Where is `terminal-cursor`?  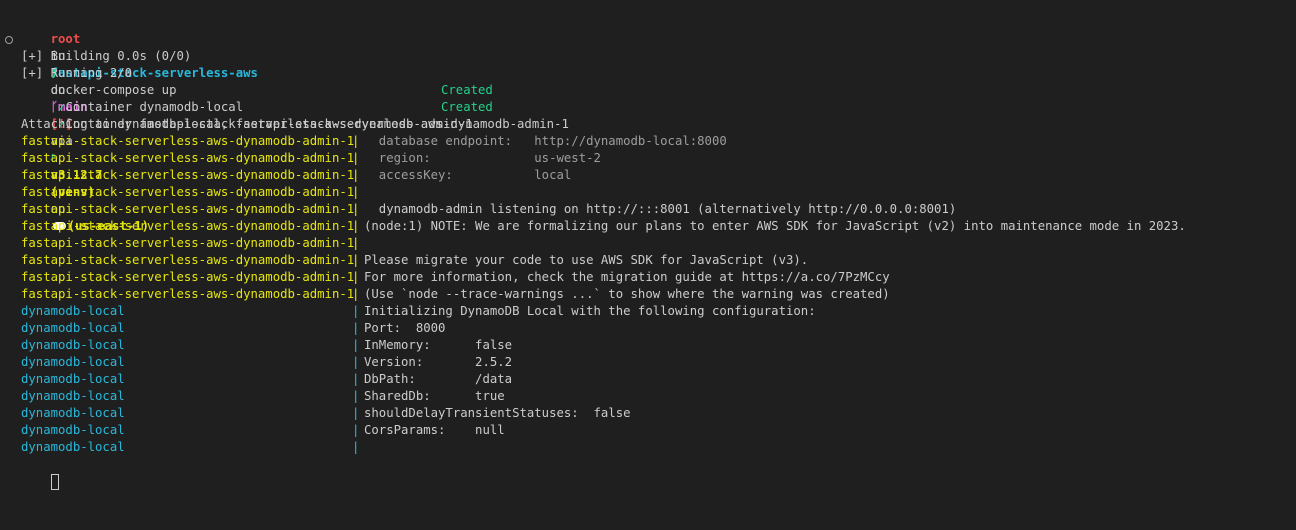
terminal-cursor is located at coordinates (54, 482).